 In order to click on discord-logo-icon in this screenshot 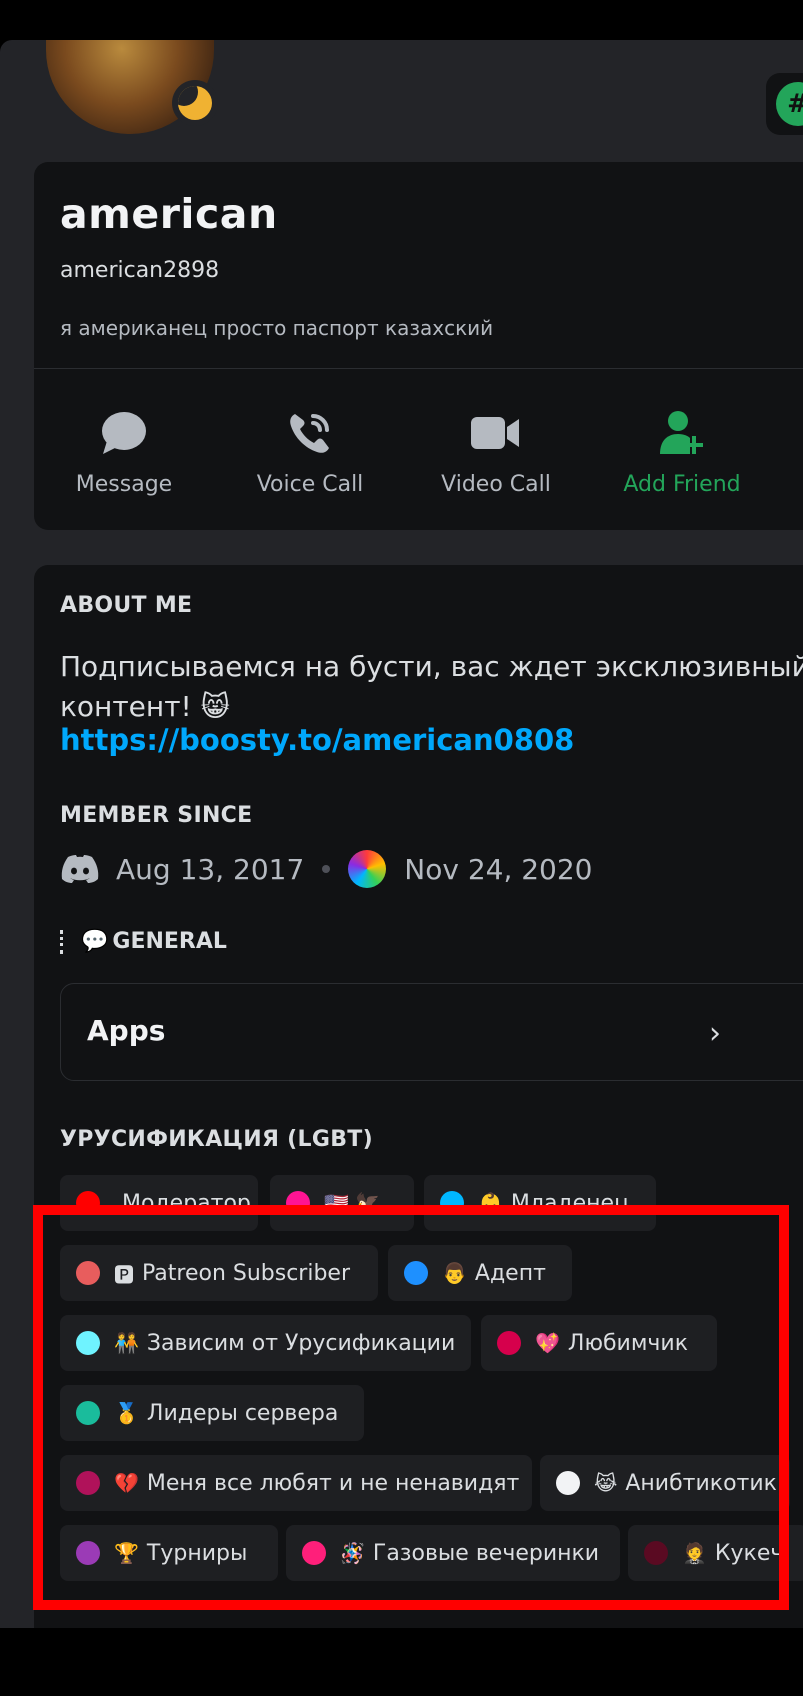, I will do `click(80, 869)`.